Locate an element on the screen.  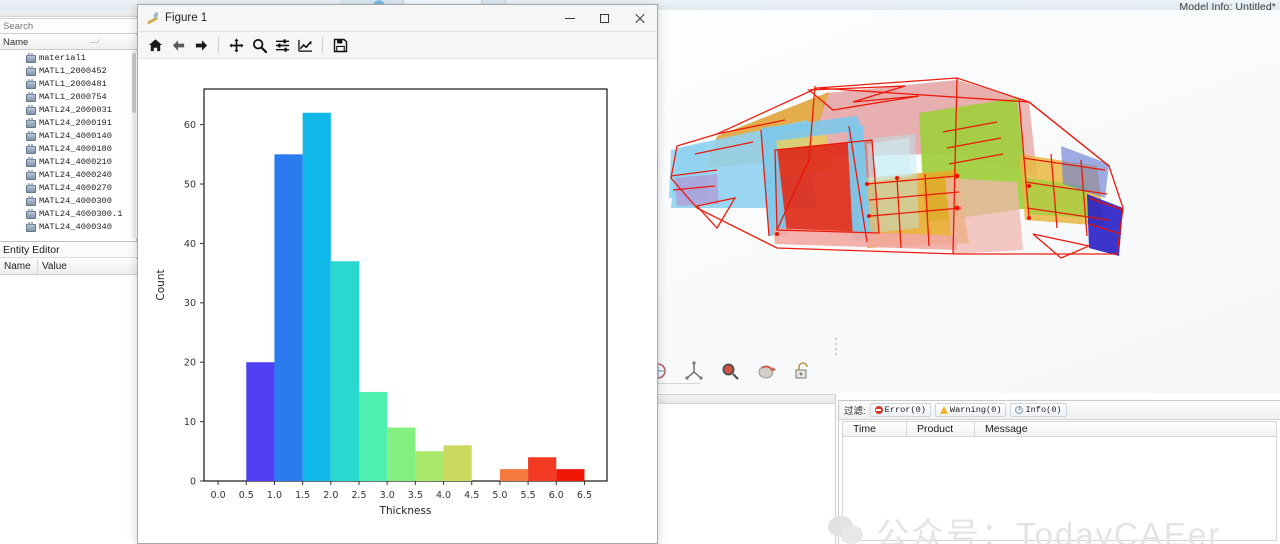
x-tick-label: 6.0 is located at coordinates (556, 495).